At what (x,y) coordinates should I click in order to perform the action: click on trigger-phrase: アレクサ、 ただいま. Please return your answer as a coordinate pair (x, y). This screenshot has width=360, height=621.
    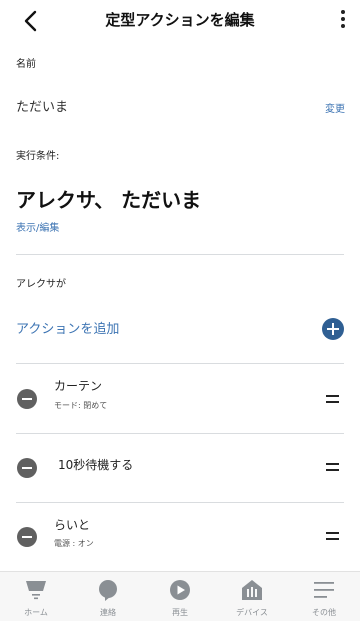
    Looking at the image, I should click on (109, 200).